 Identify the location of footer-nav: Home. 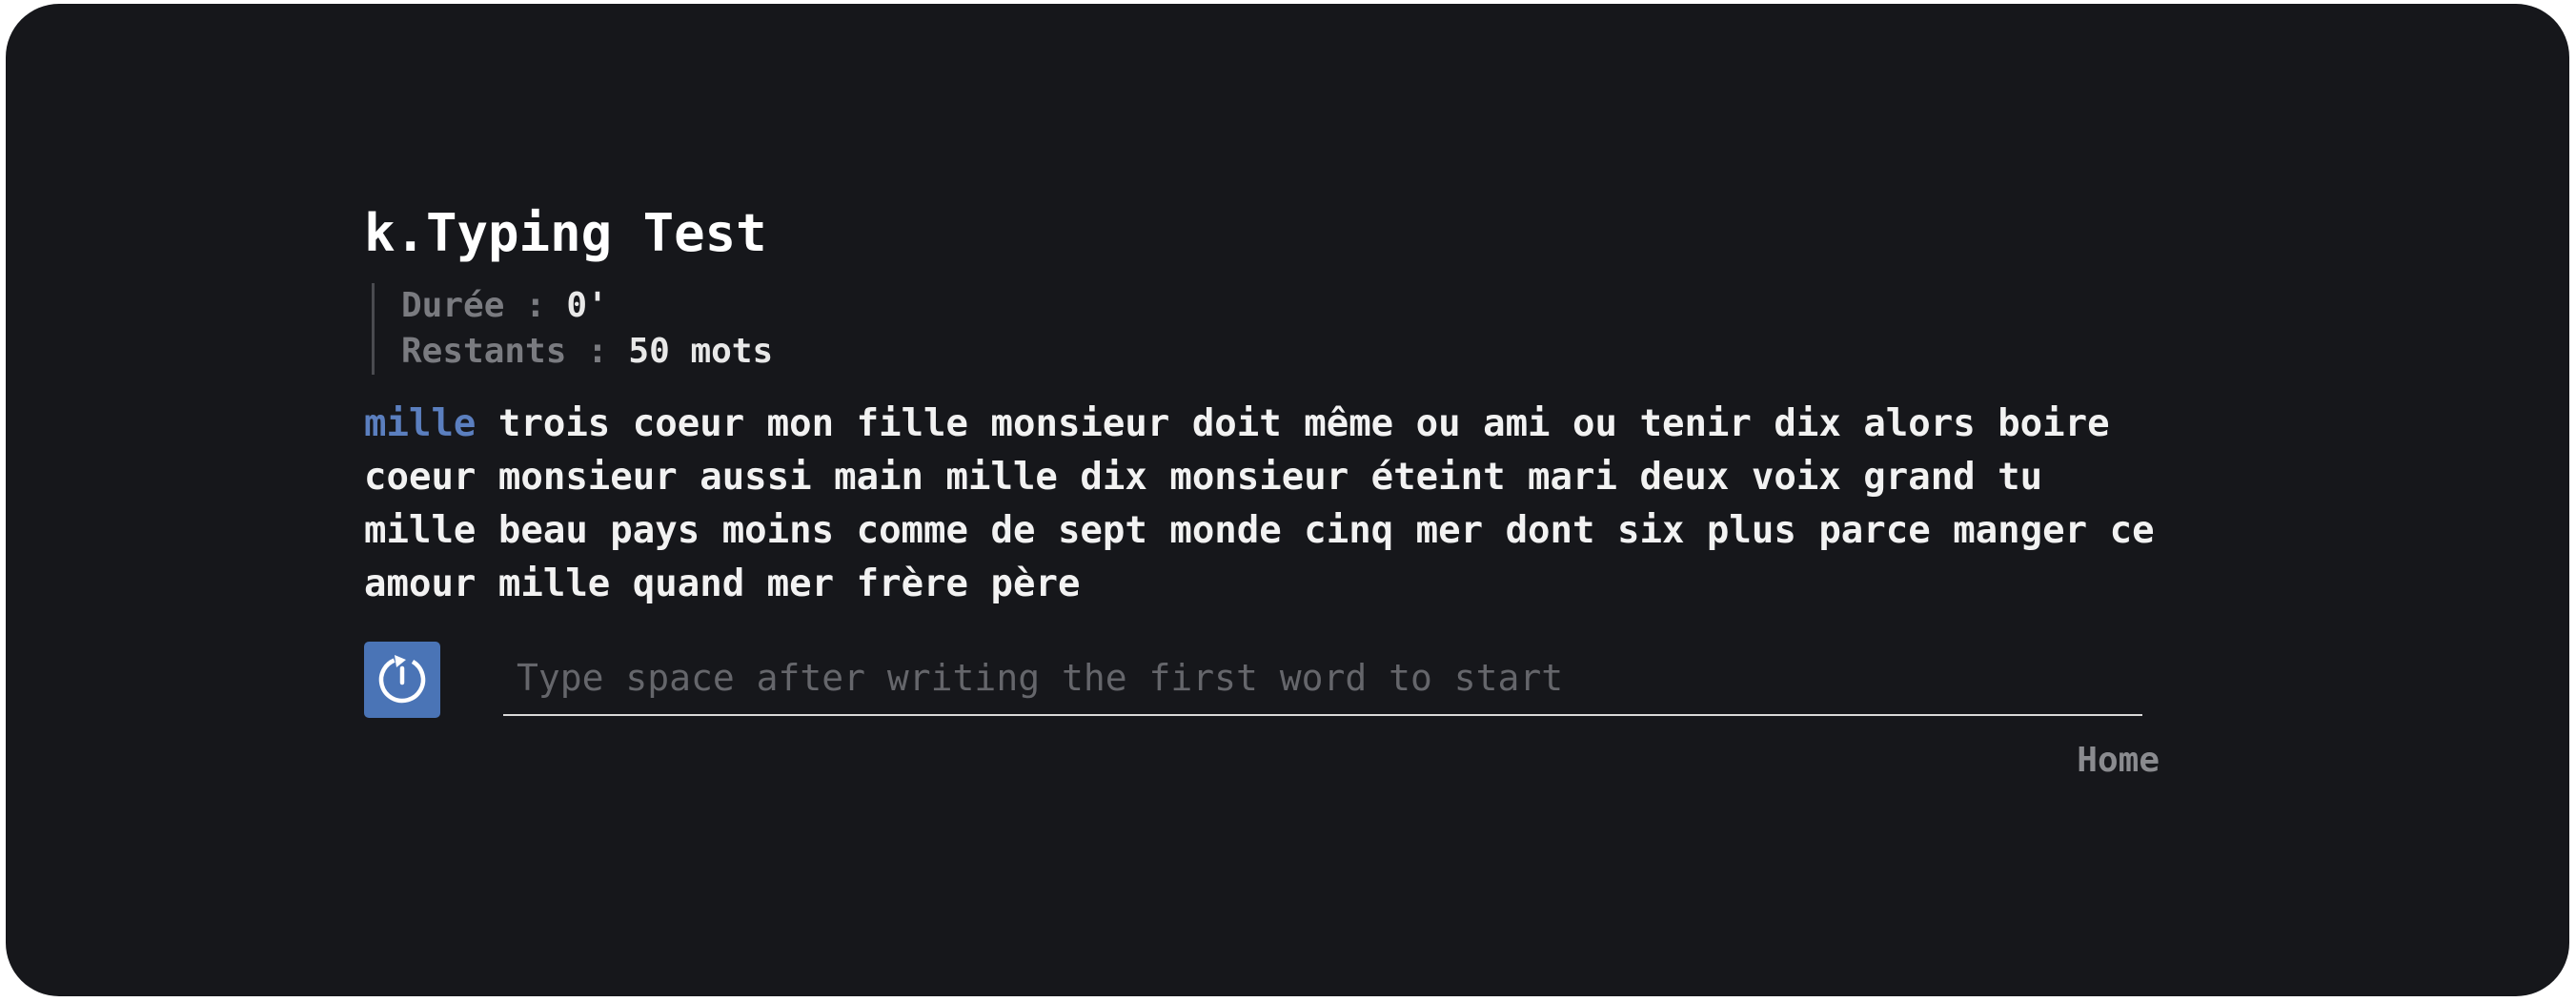
(1262, 760).